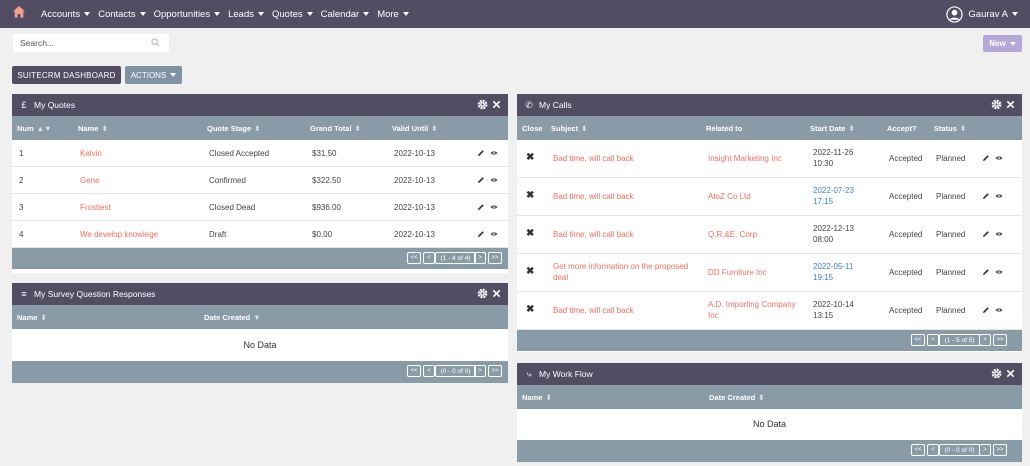  I want to click on nav-item-opportunities: Opportunities, so click(187, 14).